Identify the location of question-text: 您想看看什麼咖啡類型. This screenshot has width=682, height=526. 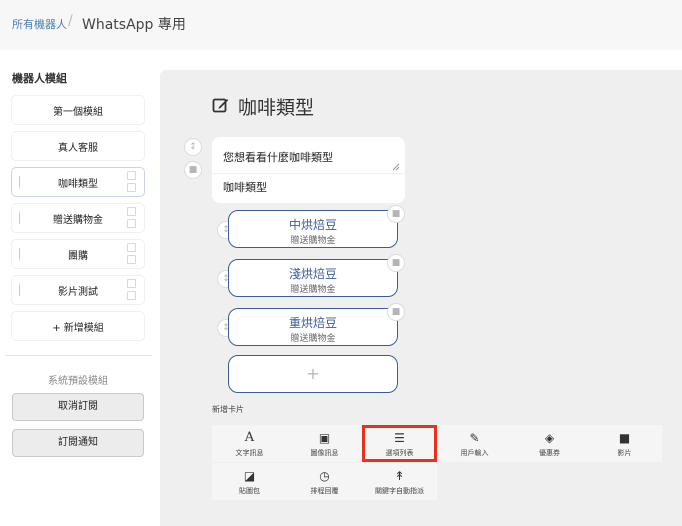
(278, 157).